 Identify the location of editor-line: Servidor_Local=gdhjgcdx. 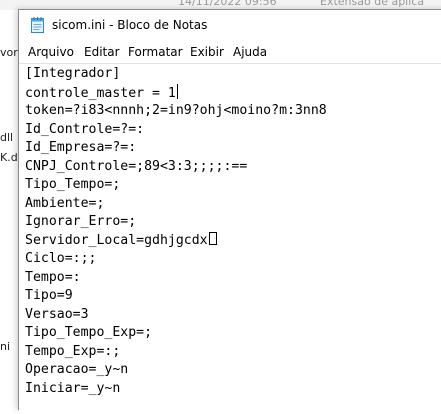
(121, 240).